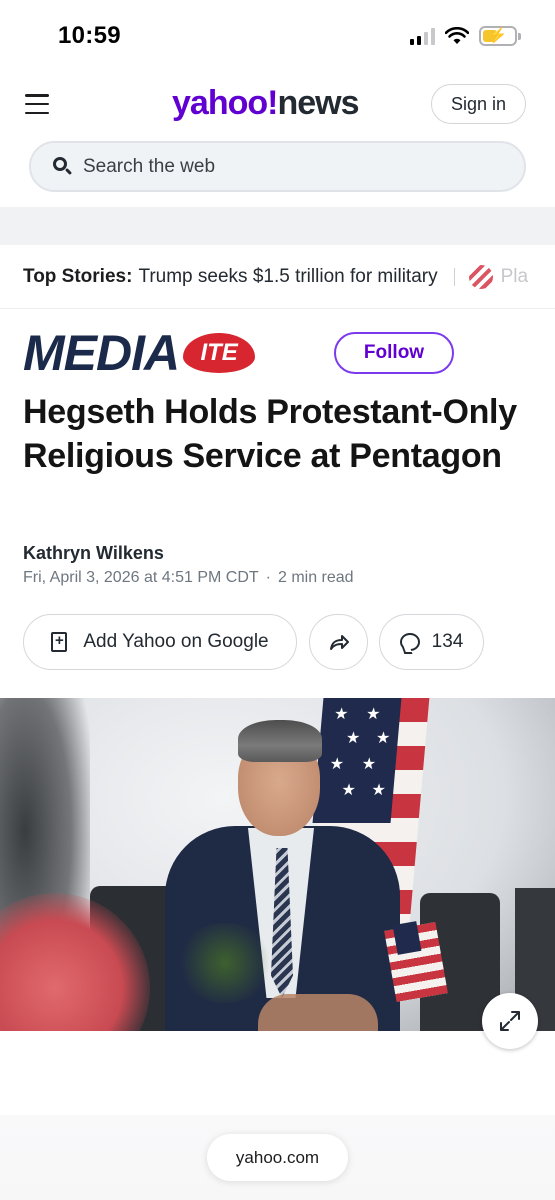 The image size is (555, 1200). Describe the element at coordinates (78, 276) in the screenshot. I see `top-stories-label: Top Stories:` at that location.